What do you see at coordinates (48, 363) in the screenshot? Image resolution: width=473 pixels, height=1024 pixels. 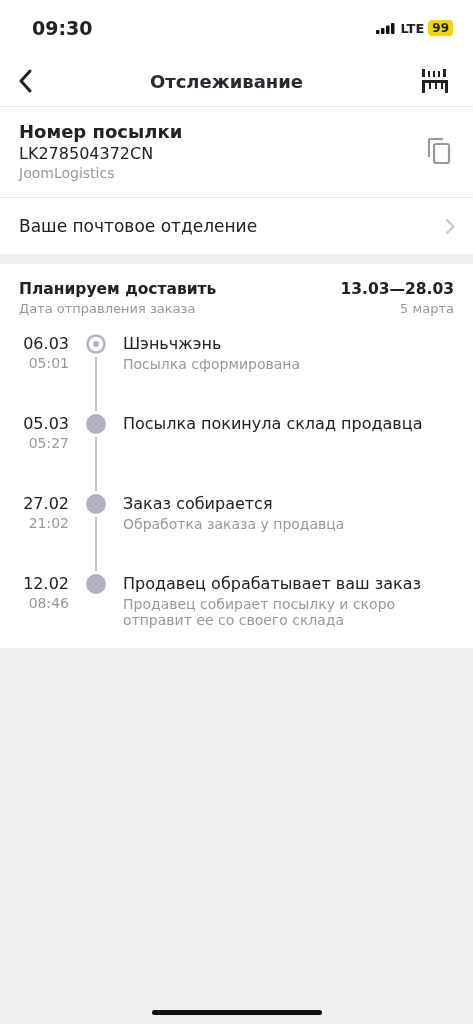 I see `event-time: 05:01` at bounding box center [48, 363].